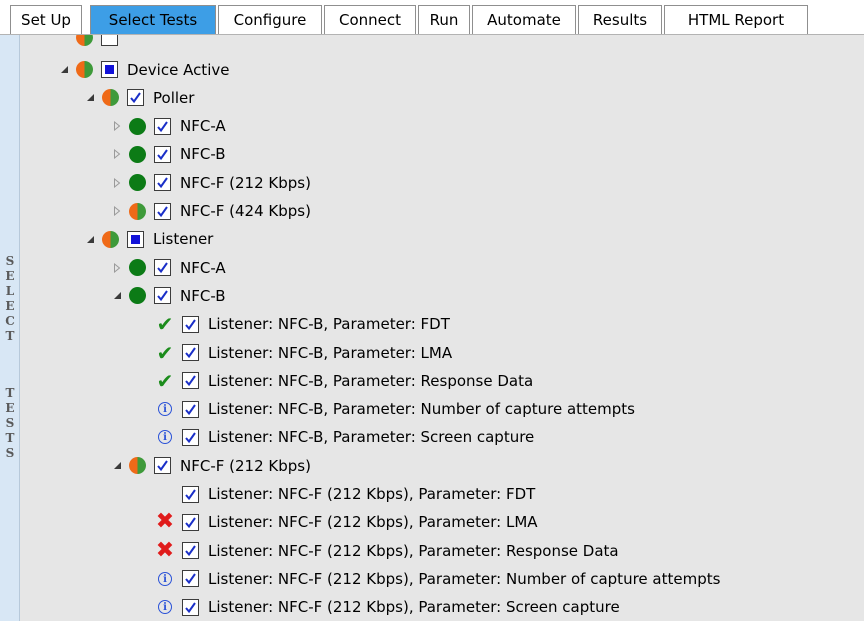 The width and height of the screenshot is (864, 621). What do you see at coordinates (109, 40) in the screenshot?
I see `tree-checkbox` at bounding box center [109, 40].